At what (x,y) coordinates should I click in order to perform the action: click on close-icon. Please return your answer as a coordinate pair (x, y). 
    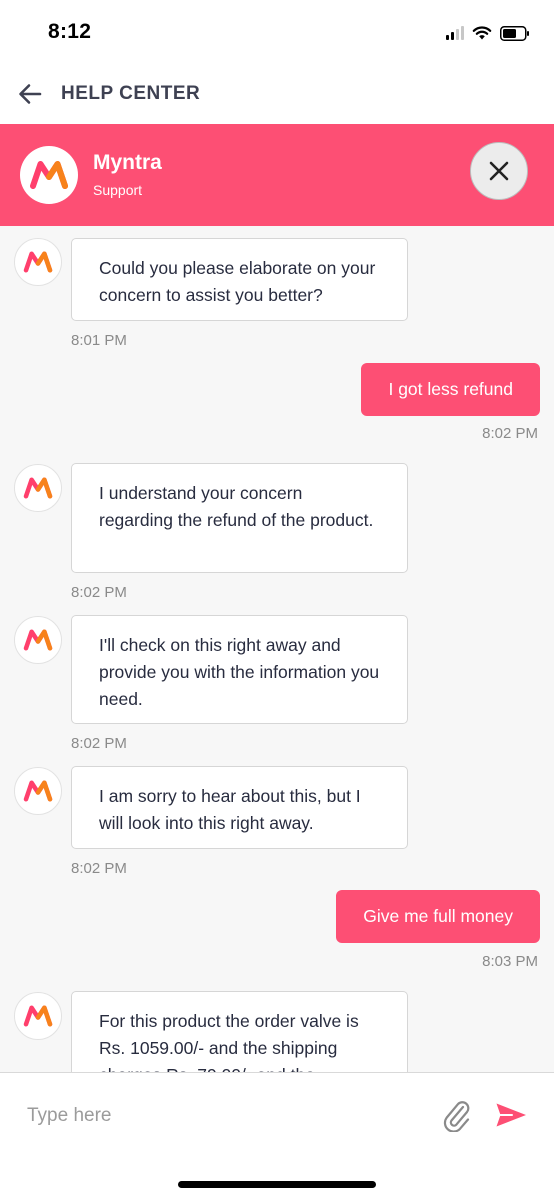
    Looking at the image, I should click on (499, 171).